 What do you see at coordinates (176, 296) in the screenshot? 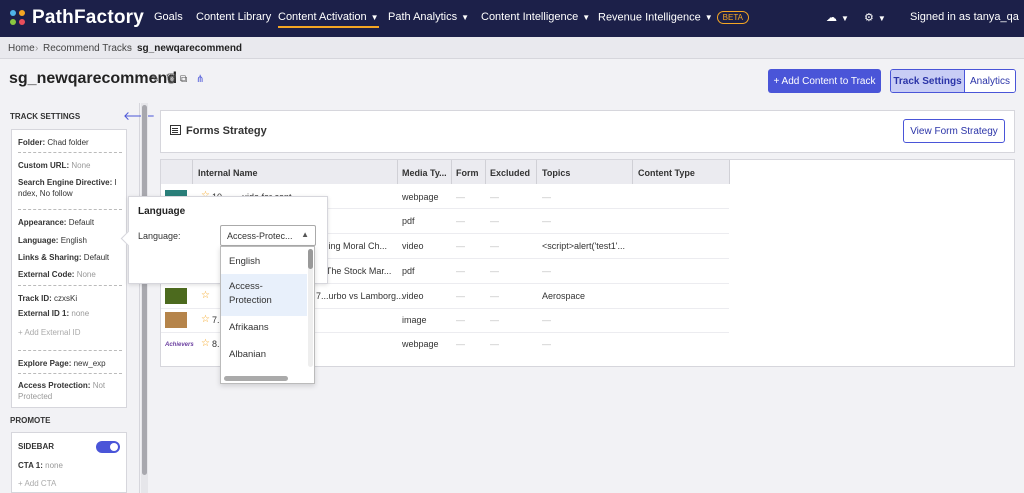
I see `content-thumbnail` at bounding box center [176, 296].